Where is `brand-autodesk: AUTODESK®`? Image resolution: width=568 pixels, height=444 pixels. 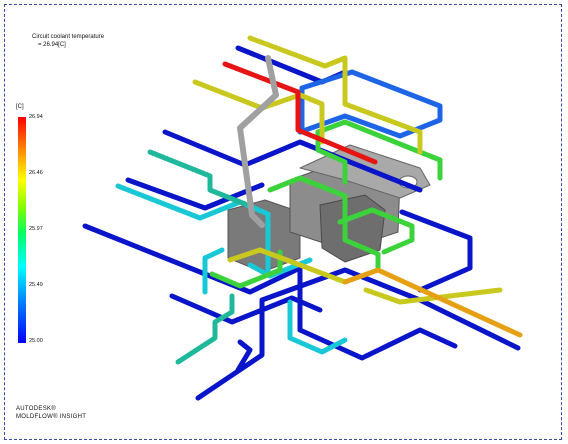 brand-autodesk: AUTODESK® is located at coordinates (36, 409).